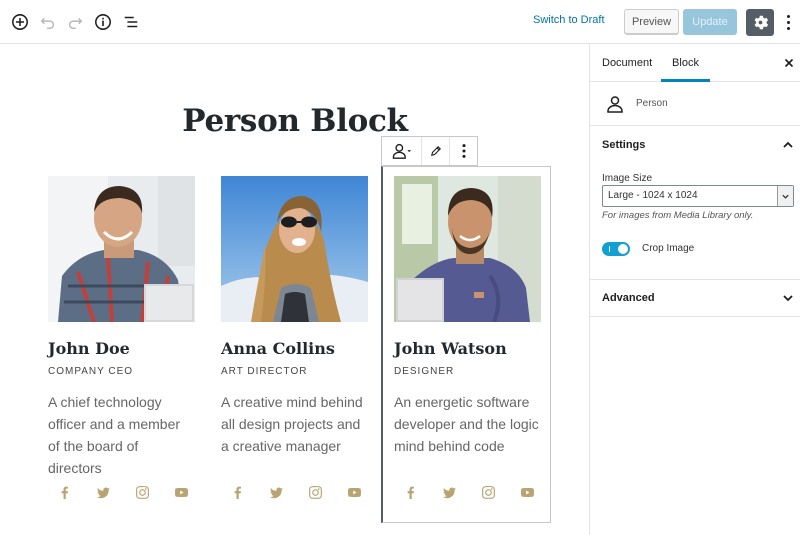 This screenshot has width=800, height=535. Describe the element at coordinates (695, 145) in the screenshot. I see `settings-panel-toggle: Settings` at that location.